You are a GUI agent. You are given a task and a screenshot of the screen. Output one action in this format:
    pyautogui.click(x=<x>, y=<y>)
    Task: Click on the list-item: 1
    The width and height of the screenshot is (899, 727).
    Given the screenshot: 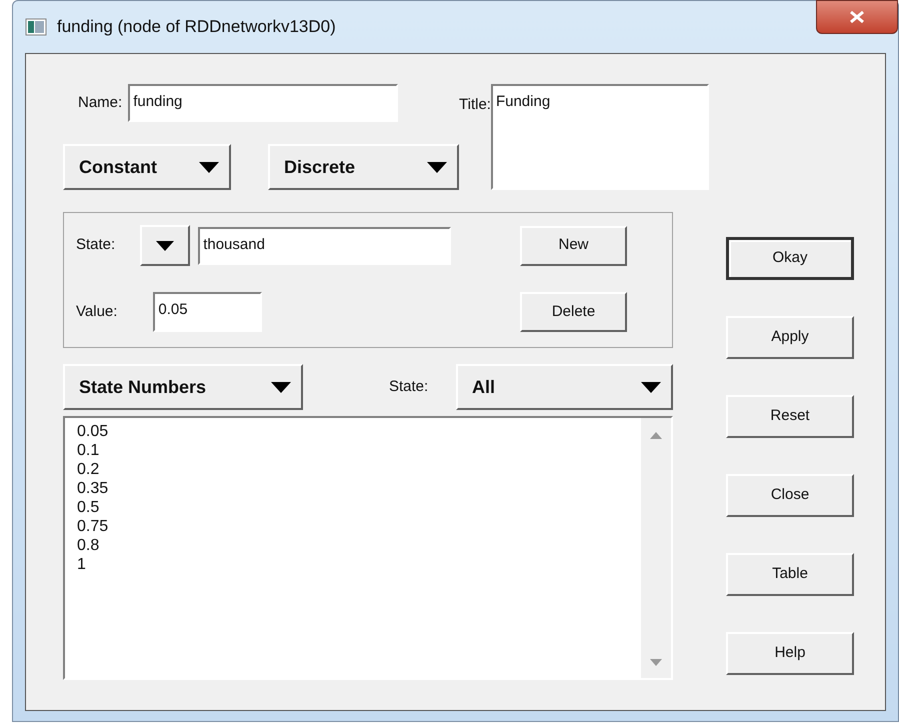 What is the action you would take?
    pyautogui.click(x=81, y=564)
    